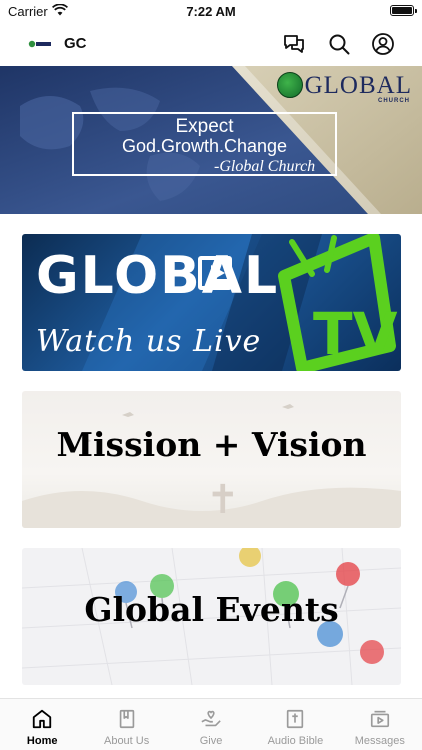  Describe the element at coordinates (211, 444) in the screenshot. I see `mission-vision-title: Mission + Vision` at that location.